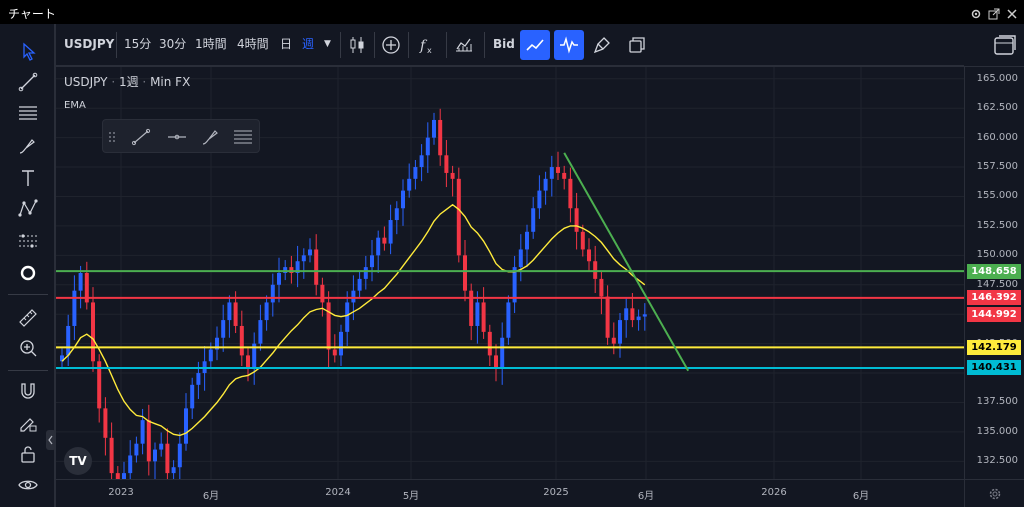 This screenshot has height=507, width=1024. I want to click on lock-icon, so click(28, 454).